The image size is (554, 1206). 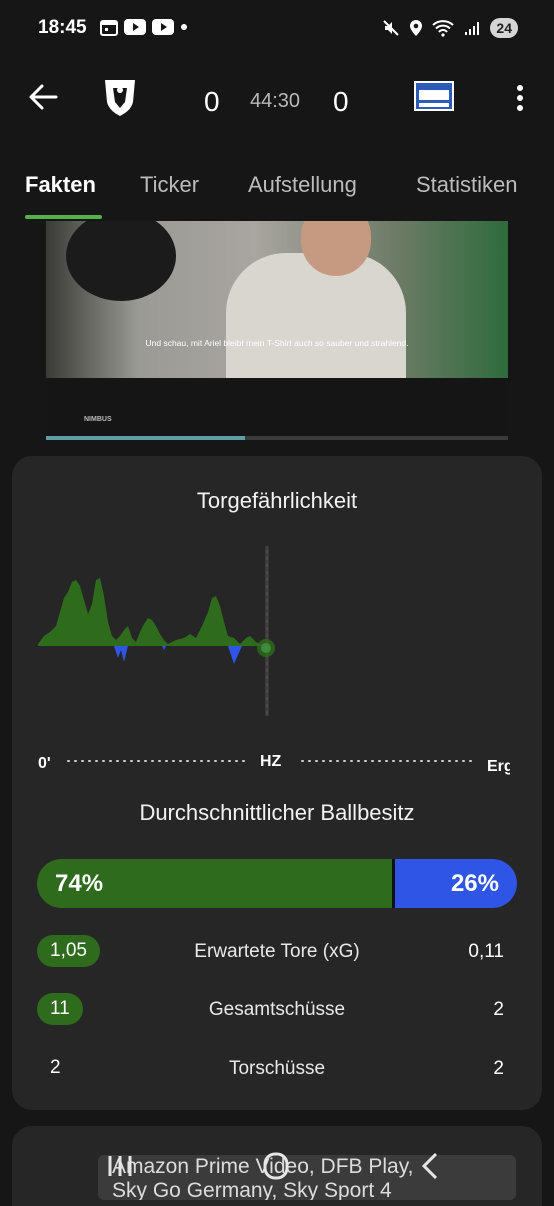 What do you see at coordinates (277, 406) in the screenshot?
I see `video-bottom-area` at bounding box center [277, 406].